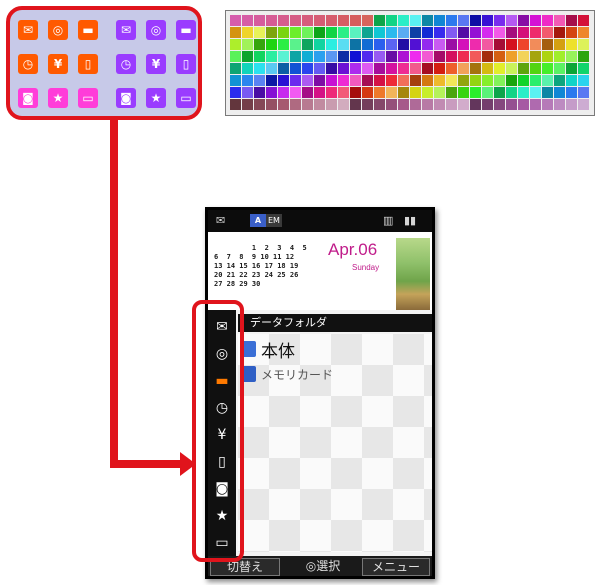 The image size is (599, 585). What do you see at coordinates (28, 30) in the screenshot?
I see `mail-icon: ✉` at bounding box center [28, 30].